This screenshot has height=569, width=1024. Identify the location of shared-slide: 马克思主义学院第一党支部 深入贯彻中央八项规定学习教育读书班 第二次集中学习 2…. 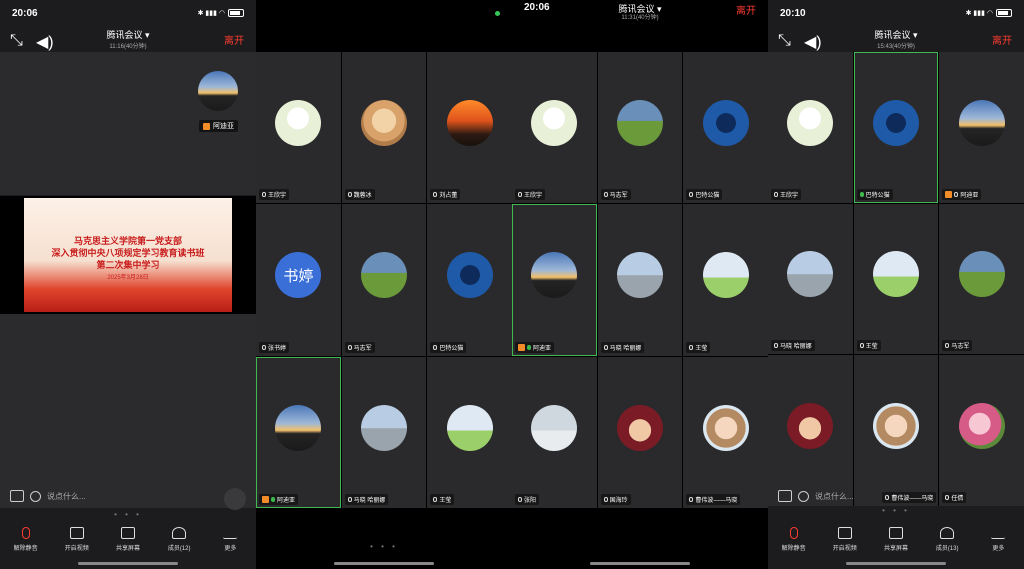
(128, 255).